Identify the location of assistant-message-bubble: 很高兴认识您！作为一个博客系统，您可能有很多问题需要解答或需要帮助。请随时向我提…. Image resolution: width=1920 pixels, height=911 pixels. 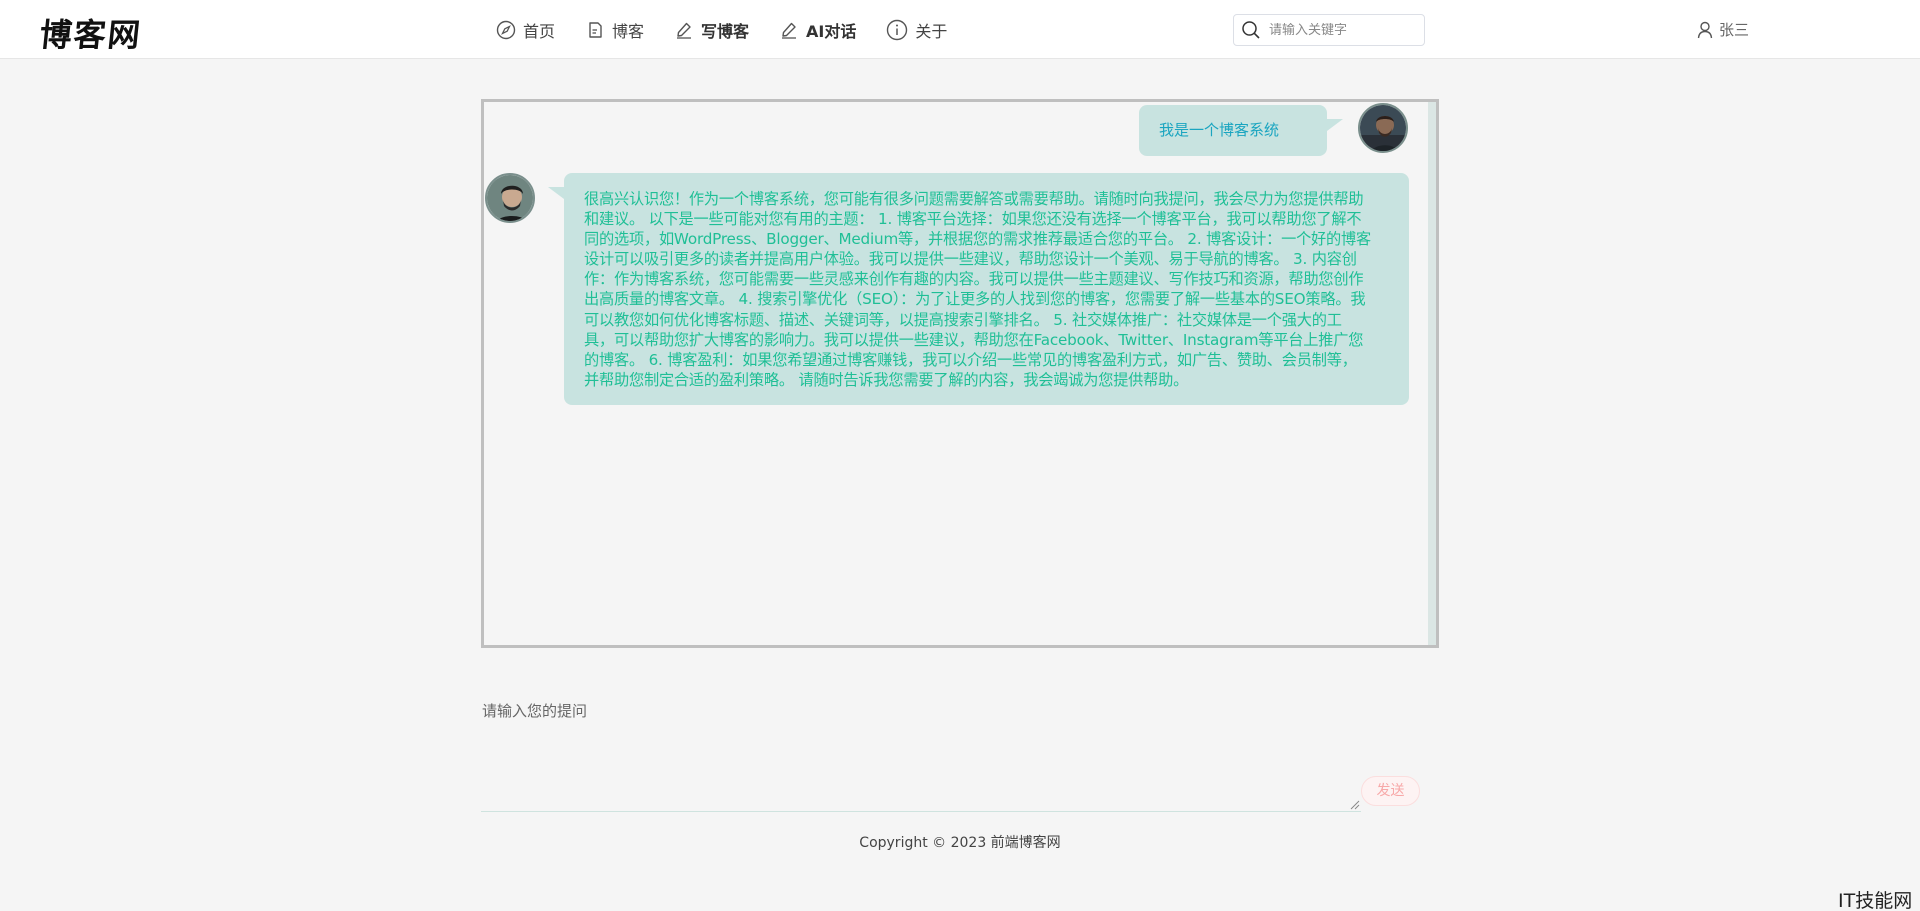
(978, 289).